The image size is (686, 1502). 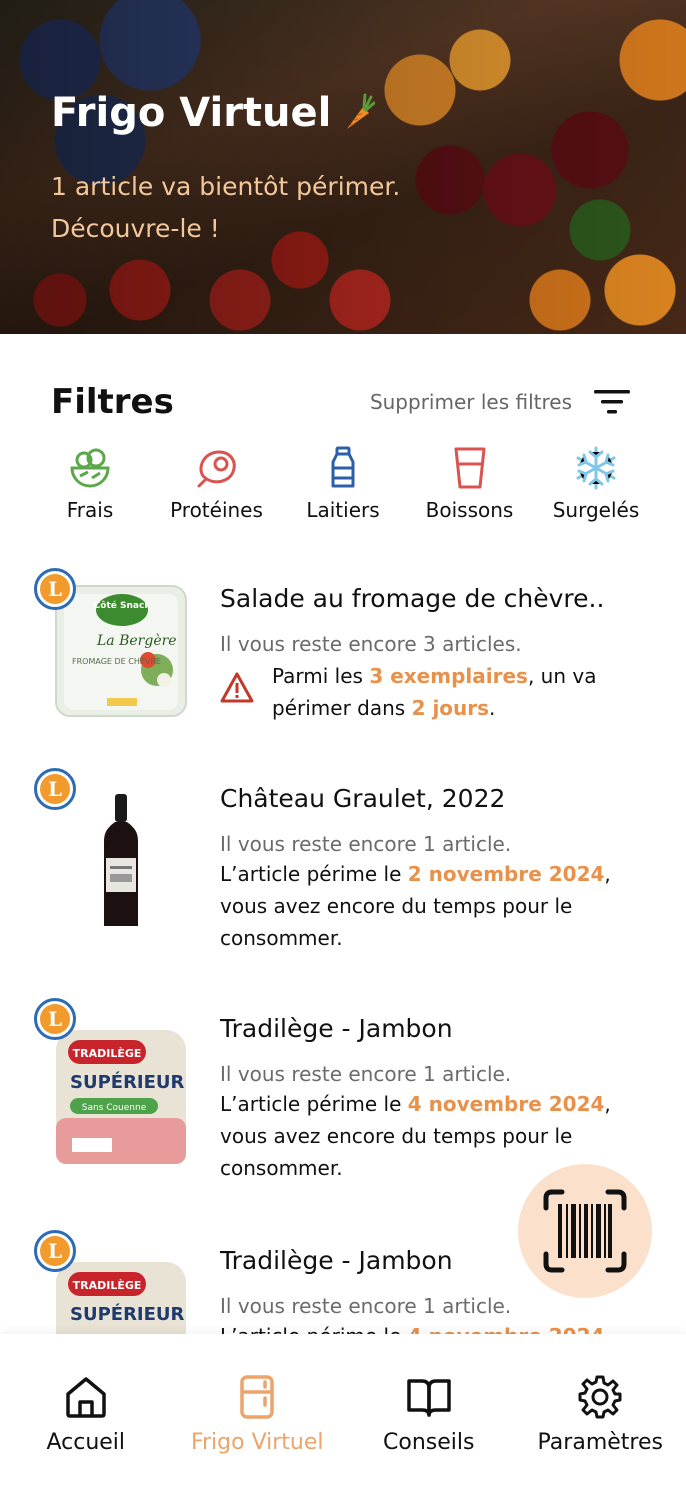 What do you see at coordinates (136, 641) in the screenshot?
I see `svg-text: La Bergère` at bounding box center [136, 641].